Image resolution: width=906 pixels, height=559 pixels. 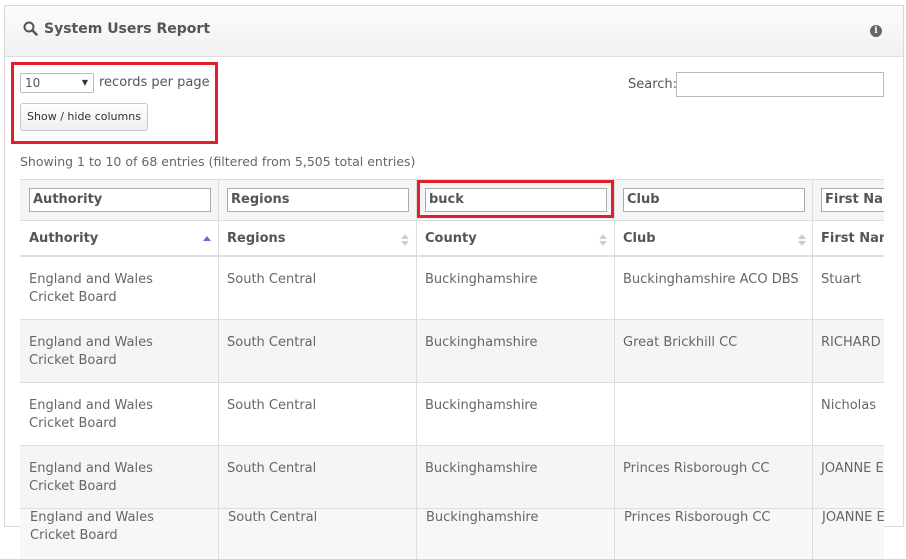 I want to click on header-county: County, so click(x=451, y=238).